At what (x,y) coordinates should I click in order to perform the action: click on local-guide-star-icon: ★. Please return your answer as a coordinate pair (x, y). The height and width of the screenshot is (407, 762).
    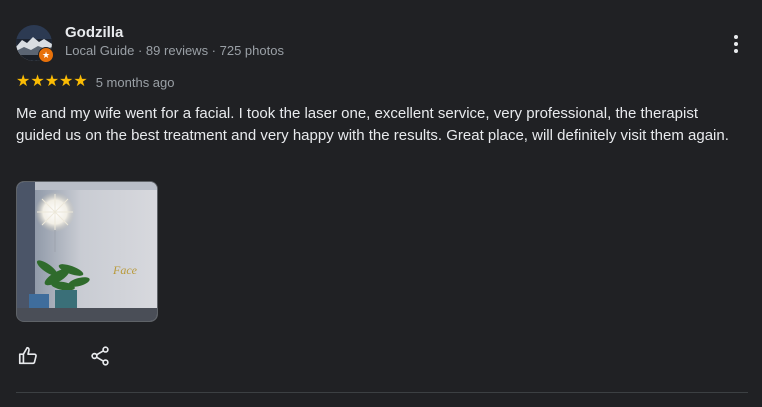
    Looking at the image, I should click on (46, 55).